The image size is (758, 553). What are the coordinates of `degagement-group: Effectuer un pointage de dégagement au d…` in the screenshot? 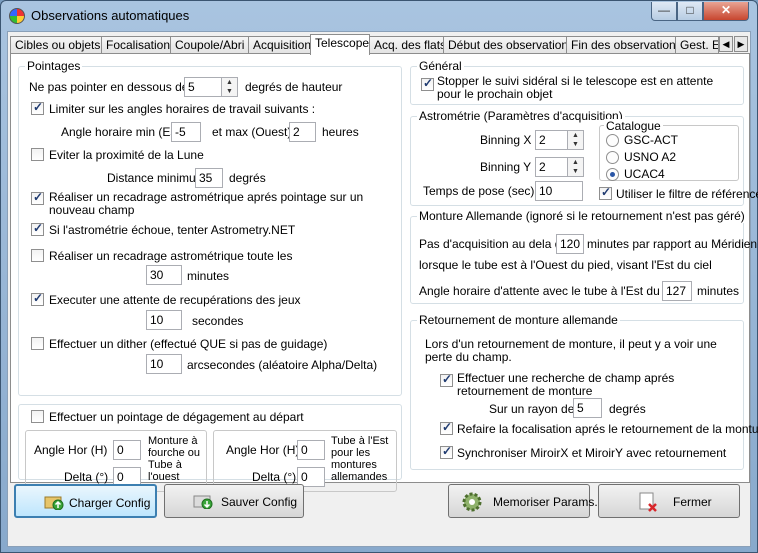 It's located at (210, 448).